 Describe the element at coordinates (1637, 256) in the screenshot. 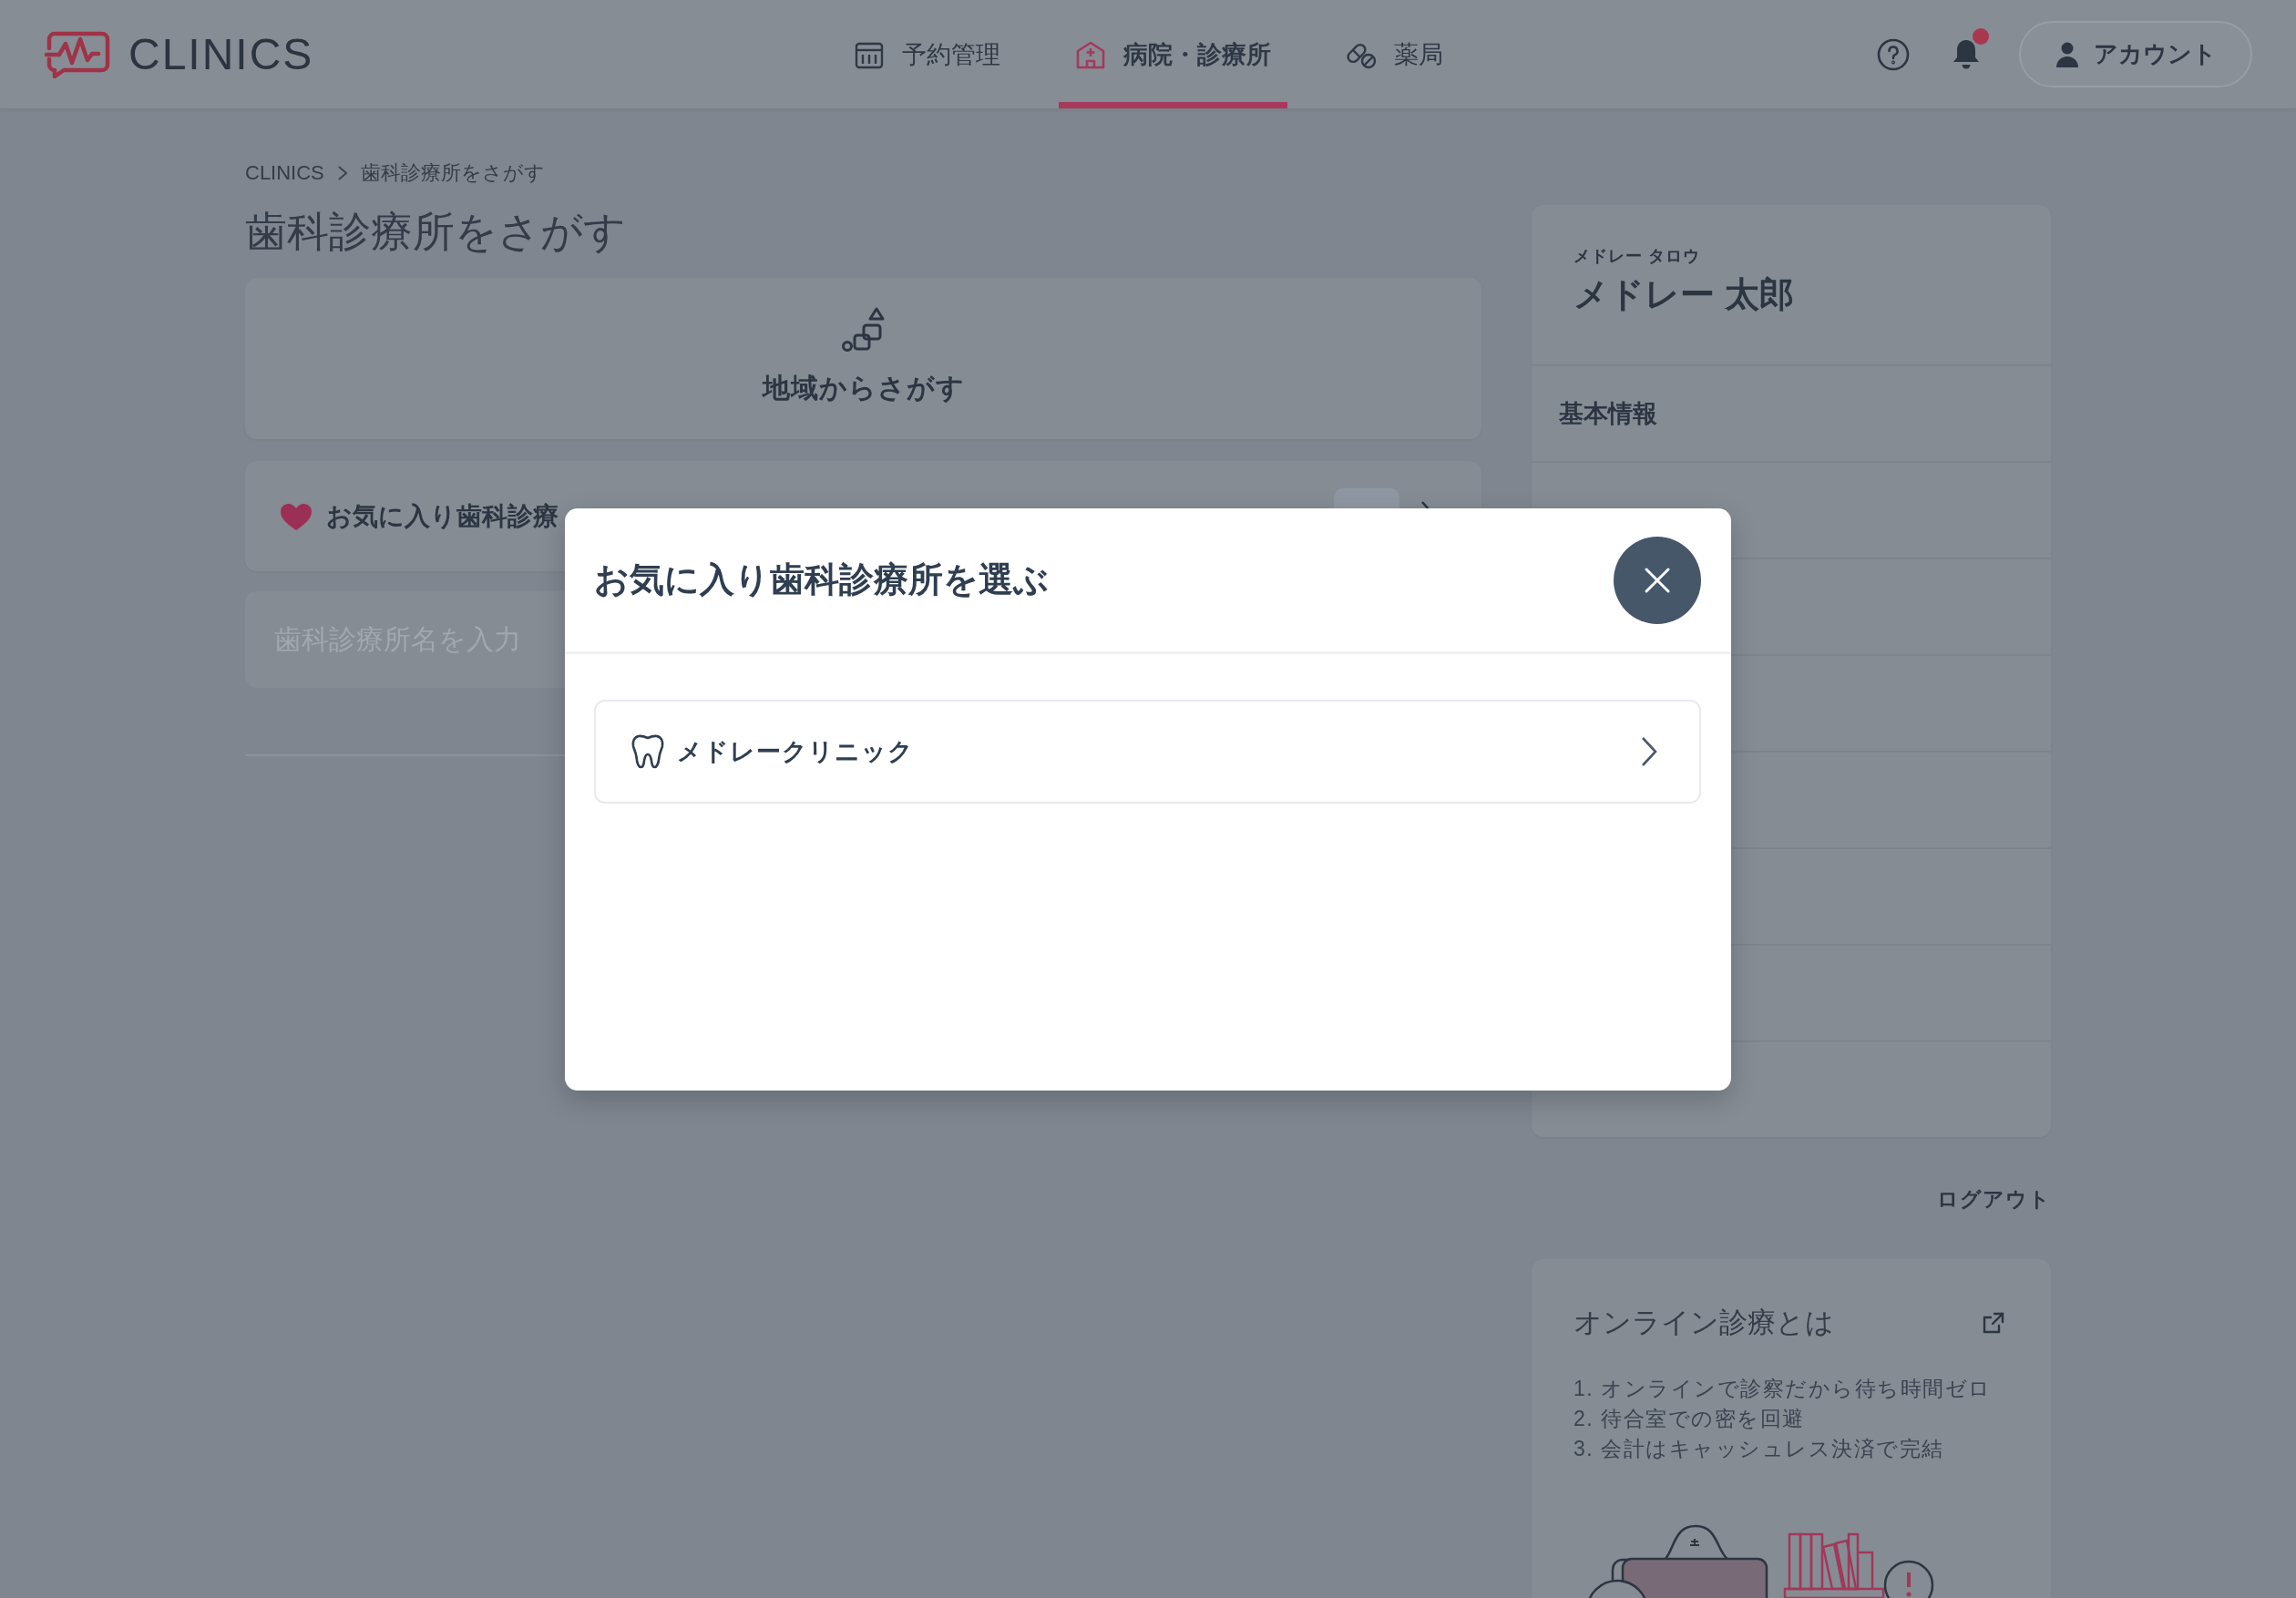

I see `name-reading: メドレー タロウ` at that location.